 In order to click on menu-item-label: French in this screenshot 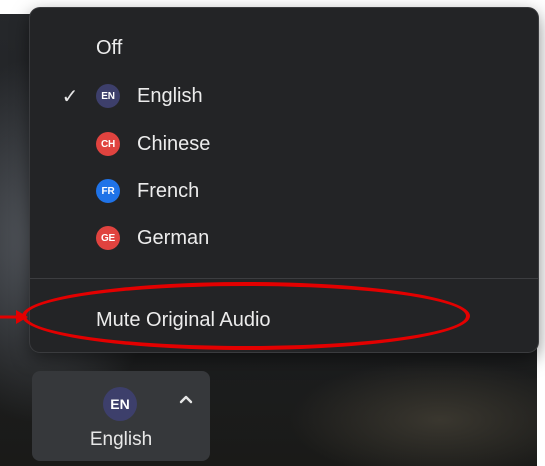, I will do `click(168, 190)`.